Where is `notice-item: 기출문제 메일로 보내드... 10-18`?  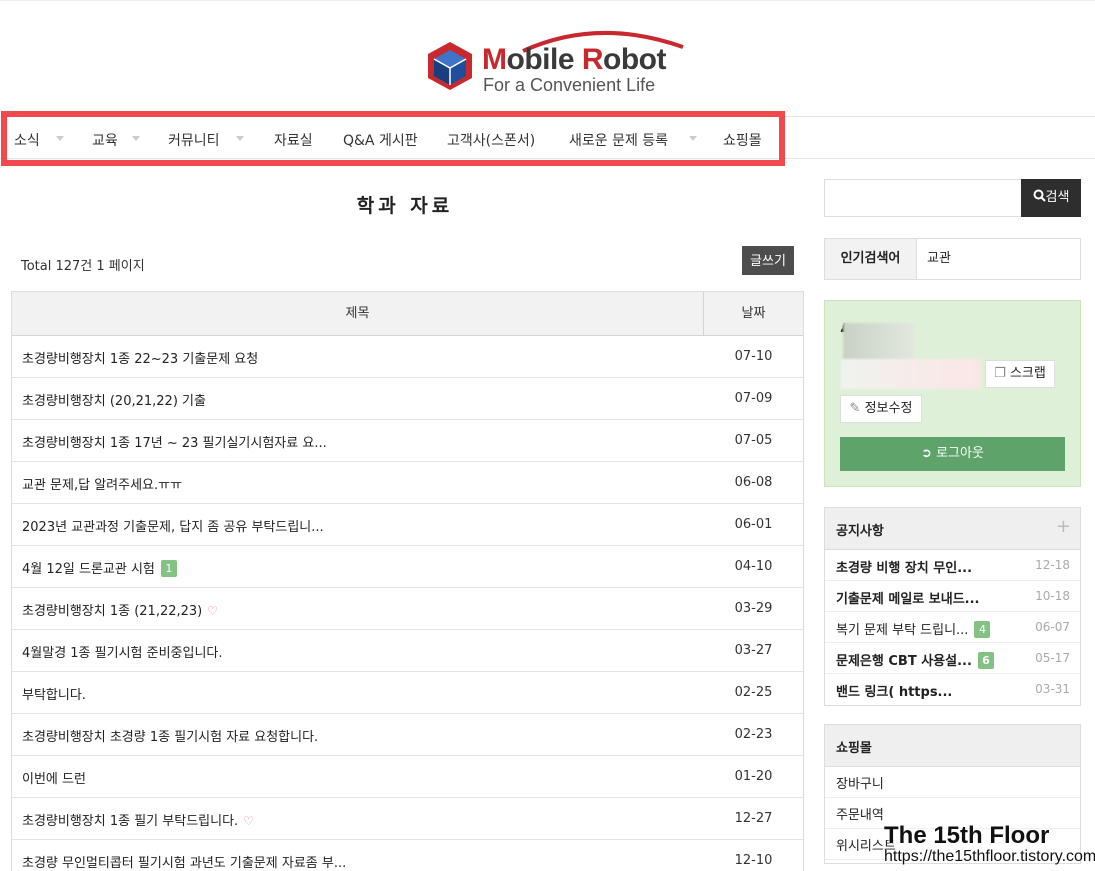 notice-item: 기출문제 메일로 보내드... 10-18 is located at coordinates (952, 596).